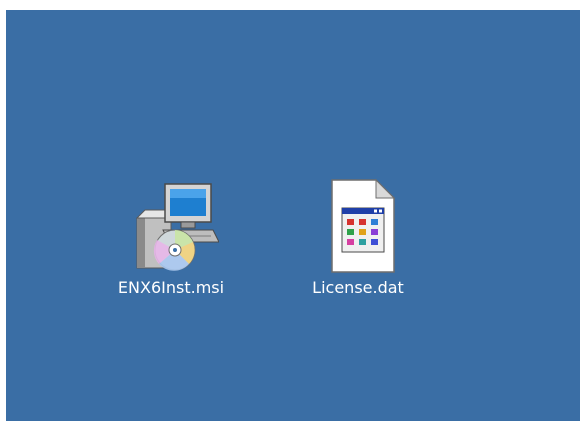  What do you see at coordinates (171, 287) in the screenshot?
I see `desktop-icon-label: ENX6Inst.msi` at bounding box center [171, 287].